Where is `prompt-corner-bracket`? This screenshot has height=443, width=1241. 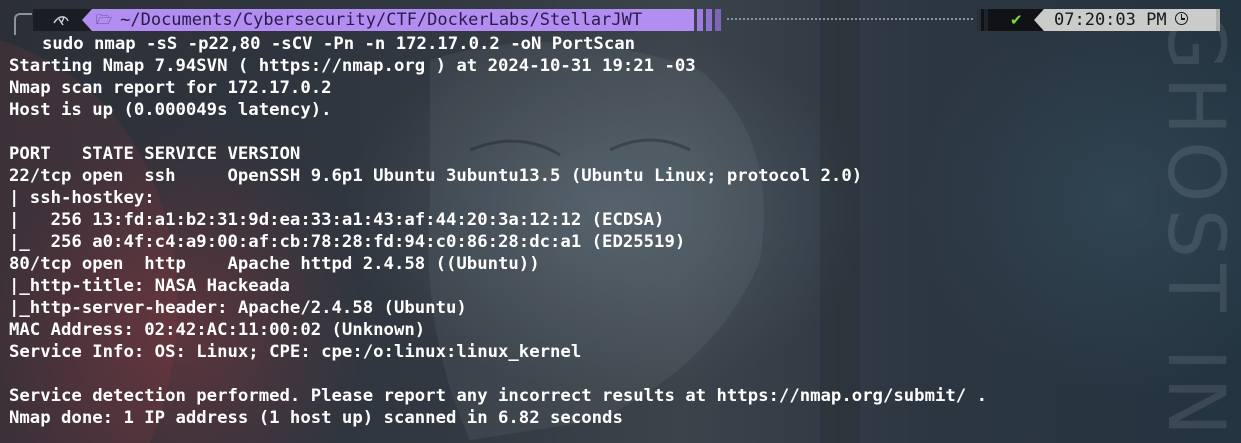
prompt-corner-bracket is located at coordinates (23, 24).